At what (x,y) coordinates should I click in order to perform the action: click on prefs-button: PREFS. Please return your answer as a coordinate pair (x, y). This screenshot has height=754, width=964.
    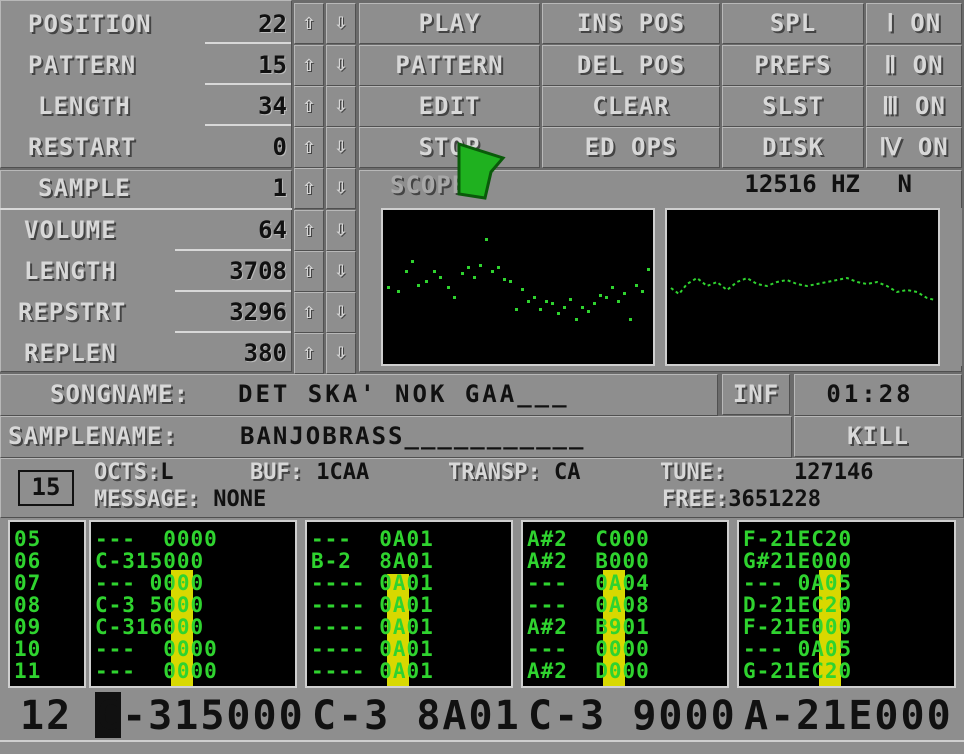
    Looking at the image, I should click on (793, 65).